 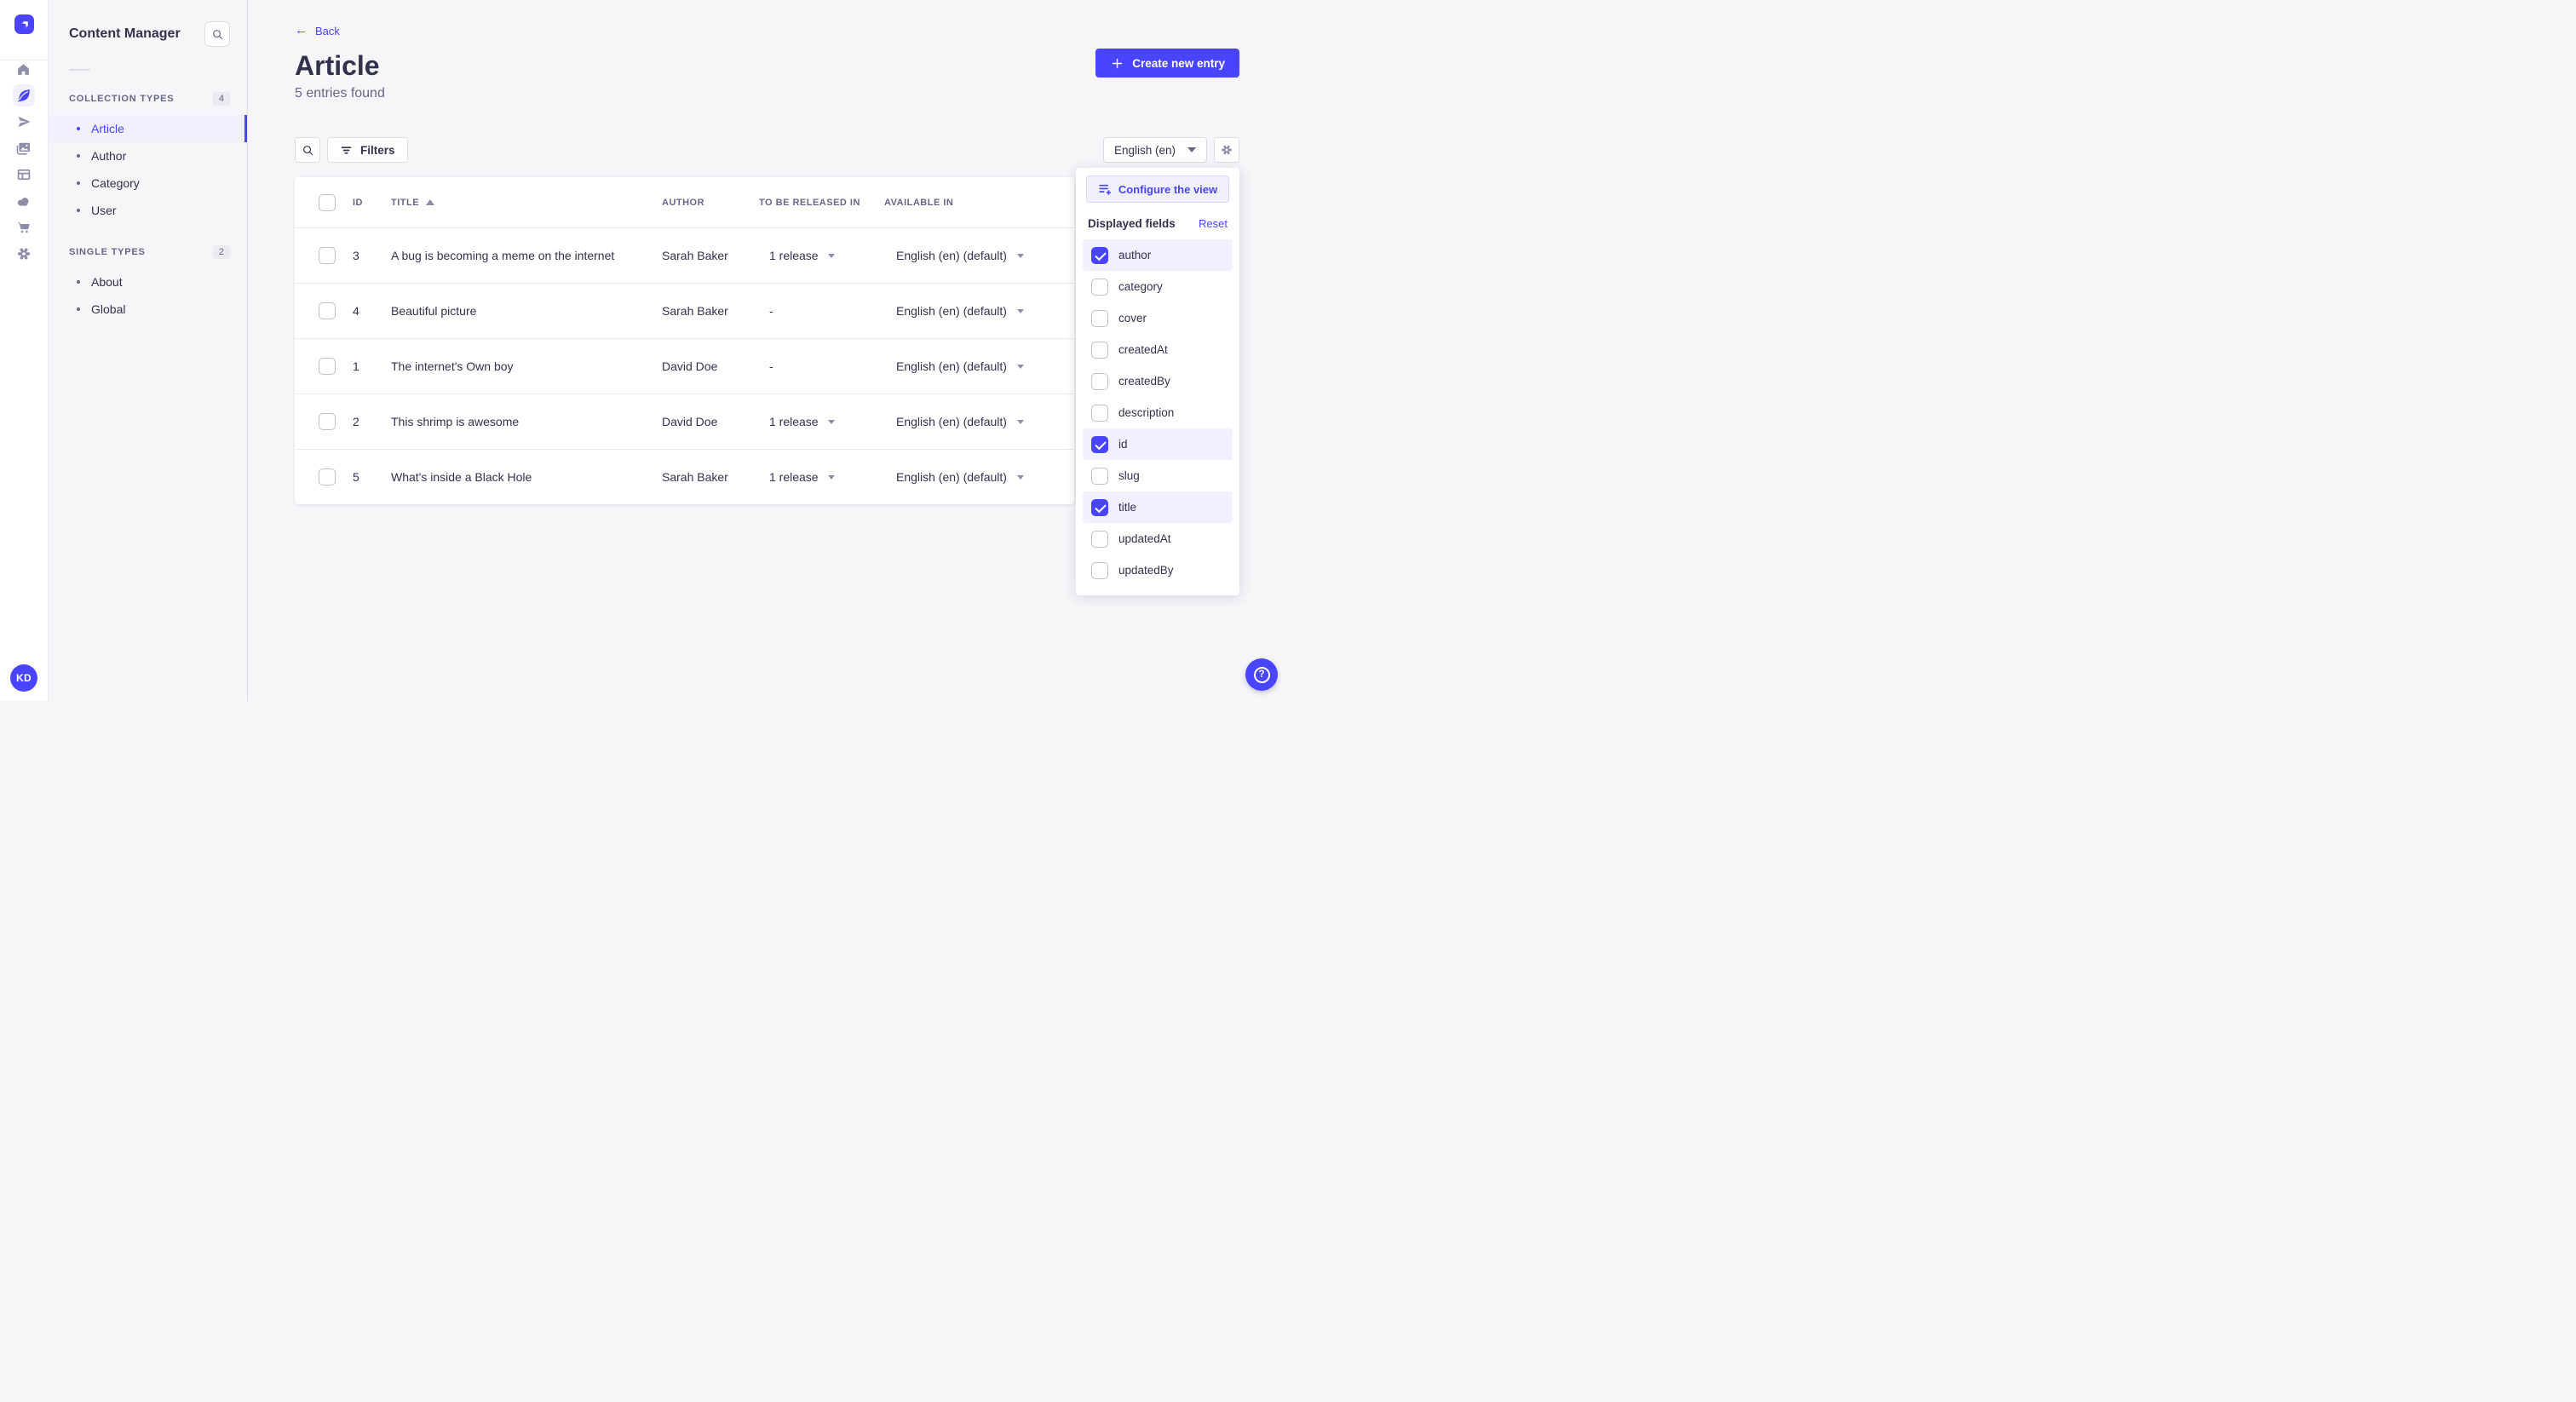 I want to click on field-label: slug, so click(x=1129, y=475).